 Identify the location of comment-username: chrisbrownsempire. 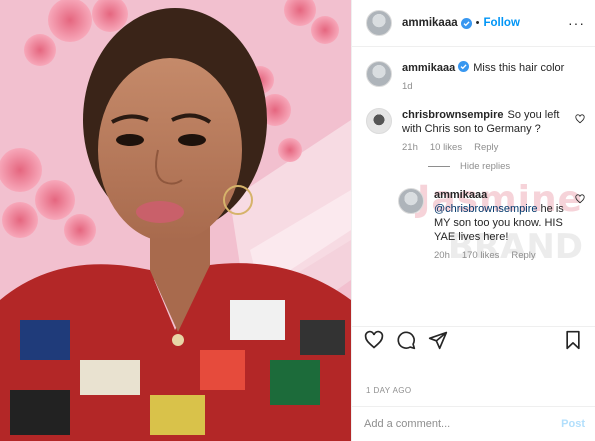
(452, 115).